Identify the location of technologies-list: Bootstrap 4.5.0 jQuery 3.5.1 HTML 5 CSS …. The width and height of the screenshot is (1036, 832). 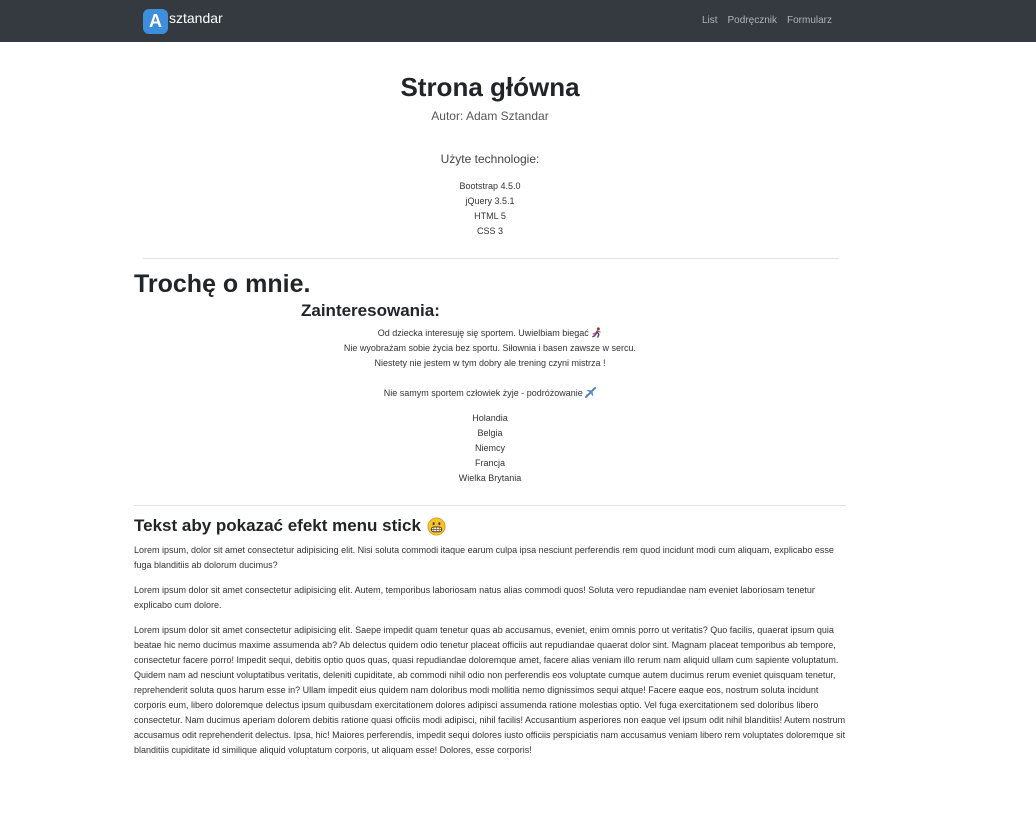
(490, 209).